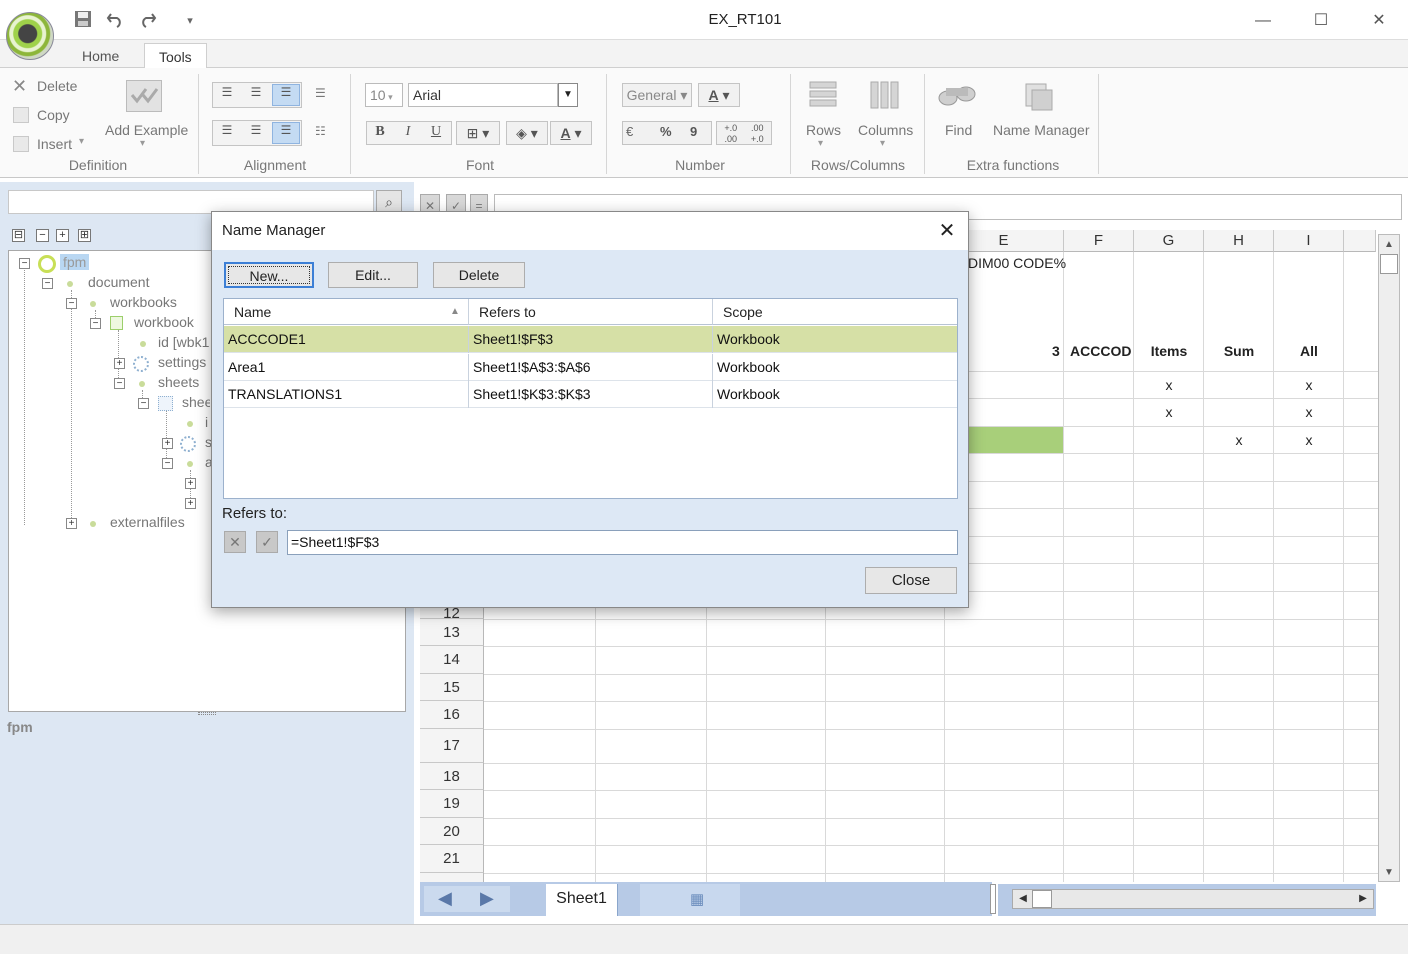  What do you see at coordinates (568, 95) in the screenshot?
I see `font-family-dropdown-icon: ▼` at bounding box center [568, 95].